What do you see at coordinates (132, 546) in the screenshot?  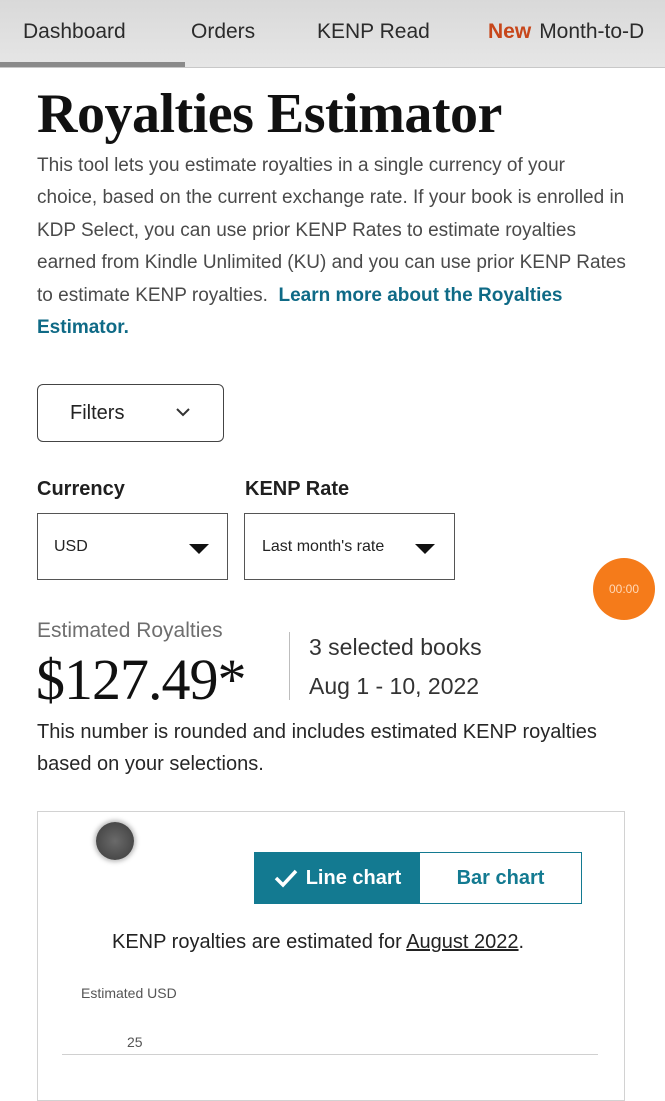 I see `currency-select: USD` at bounding box center [132, 546].